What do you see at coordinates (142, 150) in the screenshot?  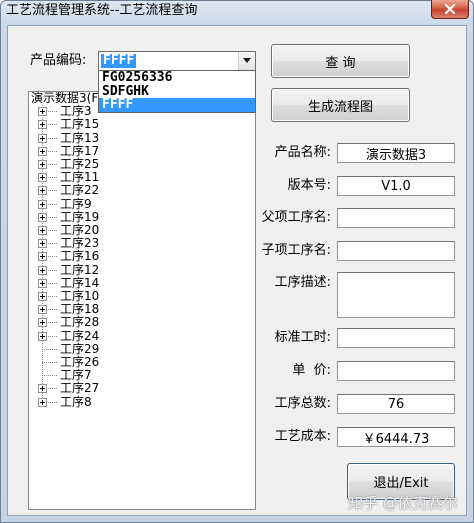 I see `tree-item: 工序17` at bounding box center [142, 150].